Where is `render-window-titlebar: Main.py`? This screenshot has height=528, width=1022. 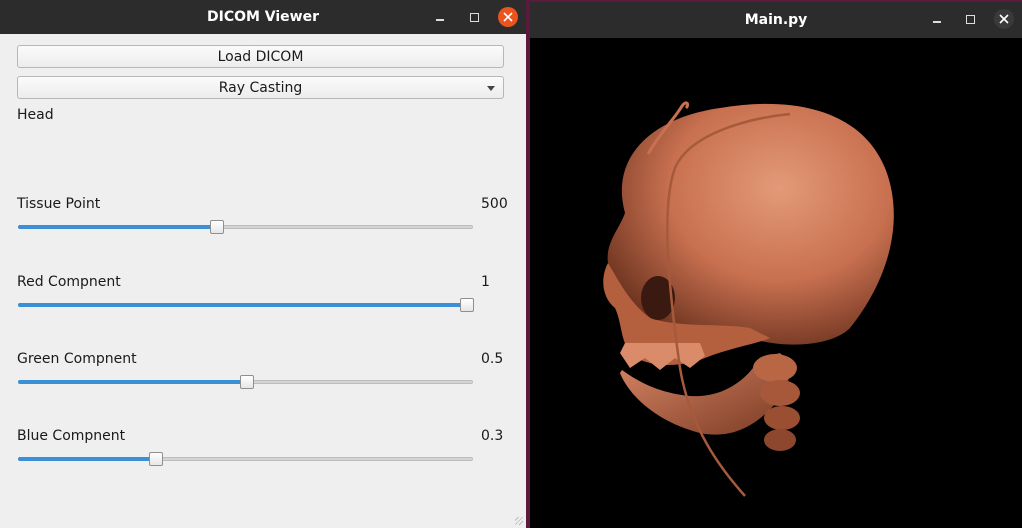 render-window-titlebar: Main.py is located at coordinates (776, 20).